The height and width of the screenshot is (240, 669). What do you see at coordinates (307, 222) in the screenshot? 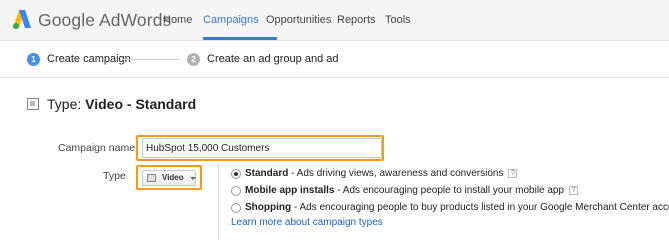
I see `learn-more-link: Learn more about campaign types` at bounding box center [307, 222].